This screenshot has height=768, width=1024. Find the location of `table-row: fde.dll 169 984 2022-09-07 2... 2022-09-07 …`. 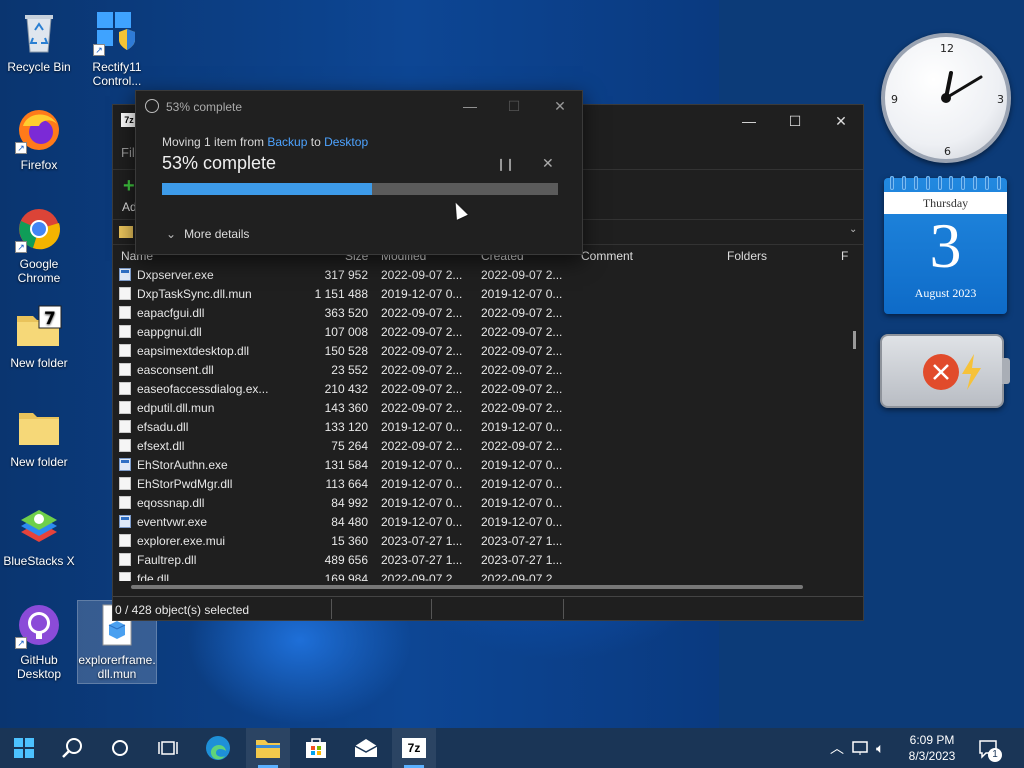

table-row: fde.dll 169 984 2022-09-07 2... 2022-09-07 … is located at coordinates (483, 575).